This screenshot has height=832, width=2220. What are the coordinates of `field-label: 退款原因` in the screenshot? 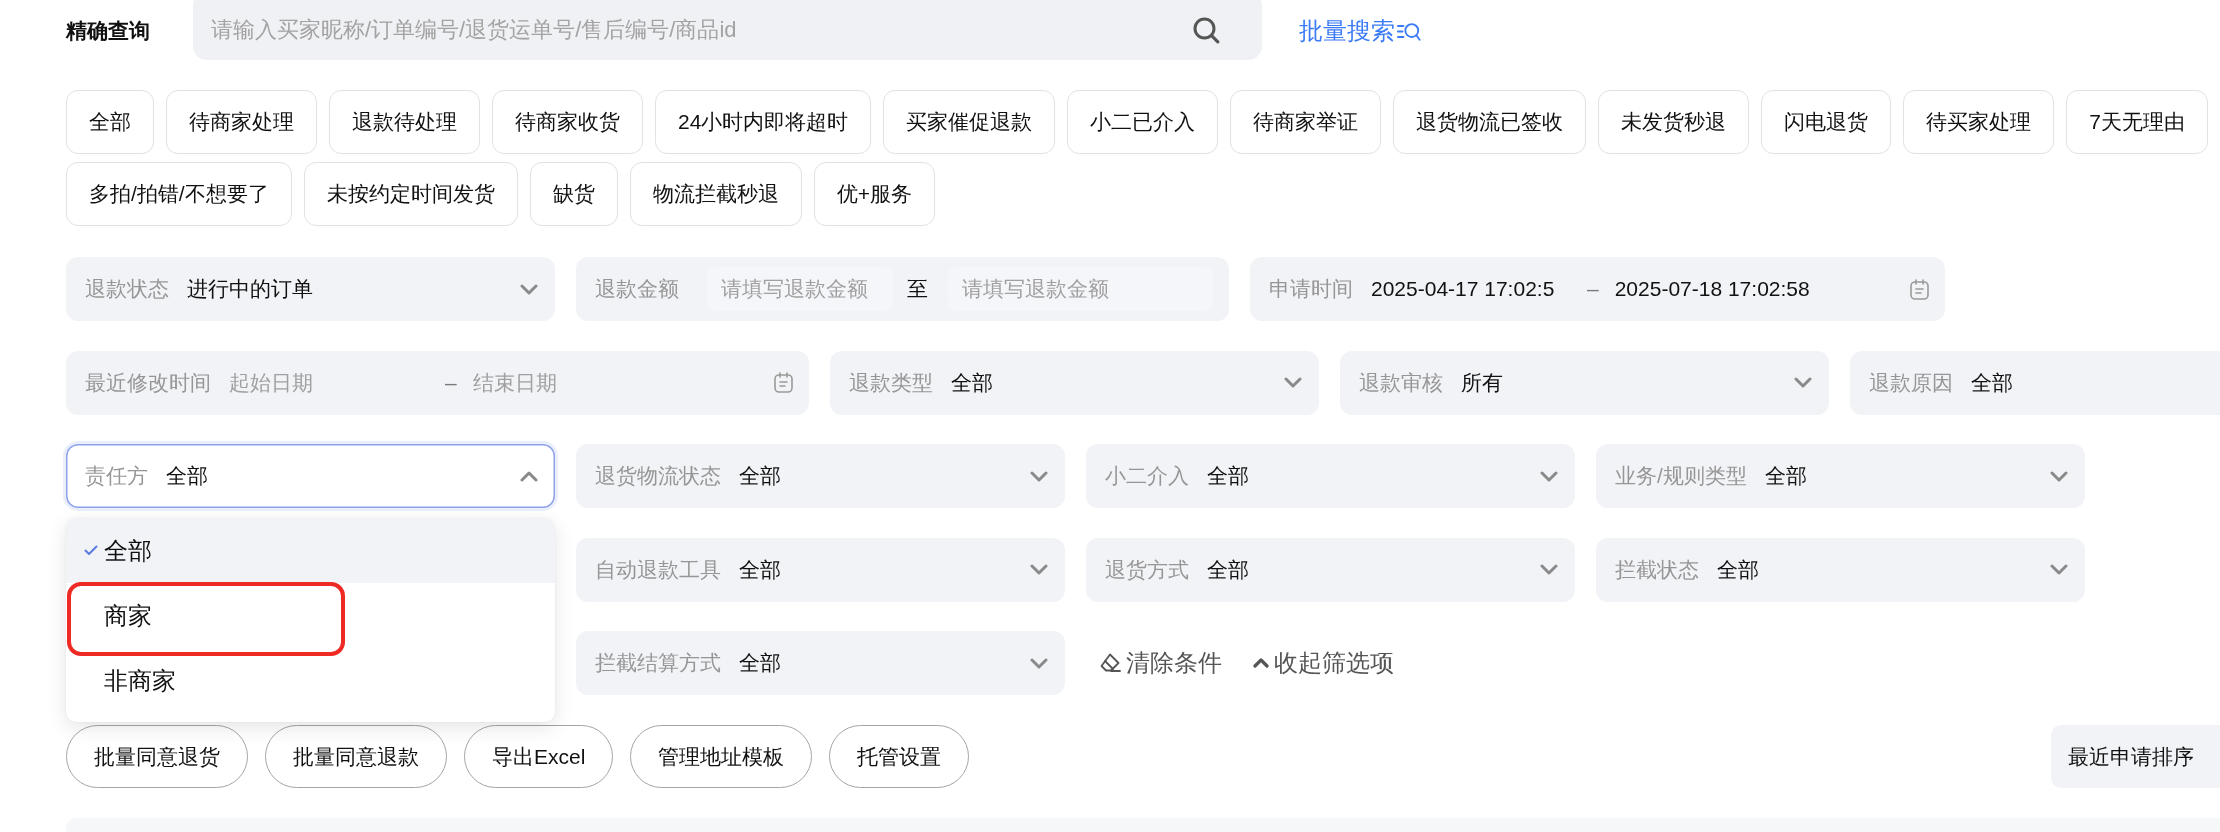 It's located at (1911, 382).